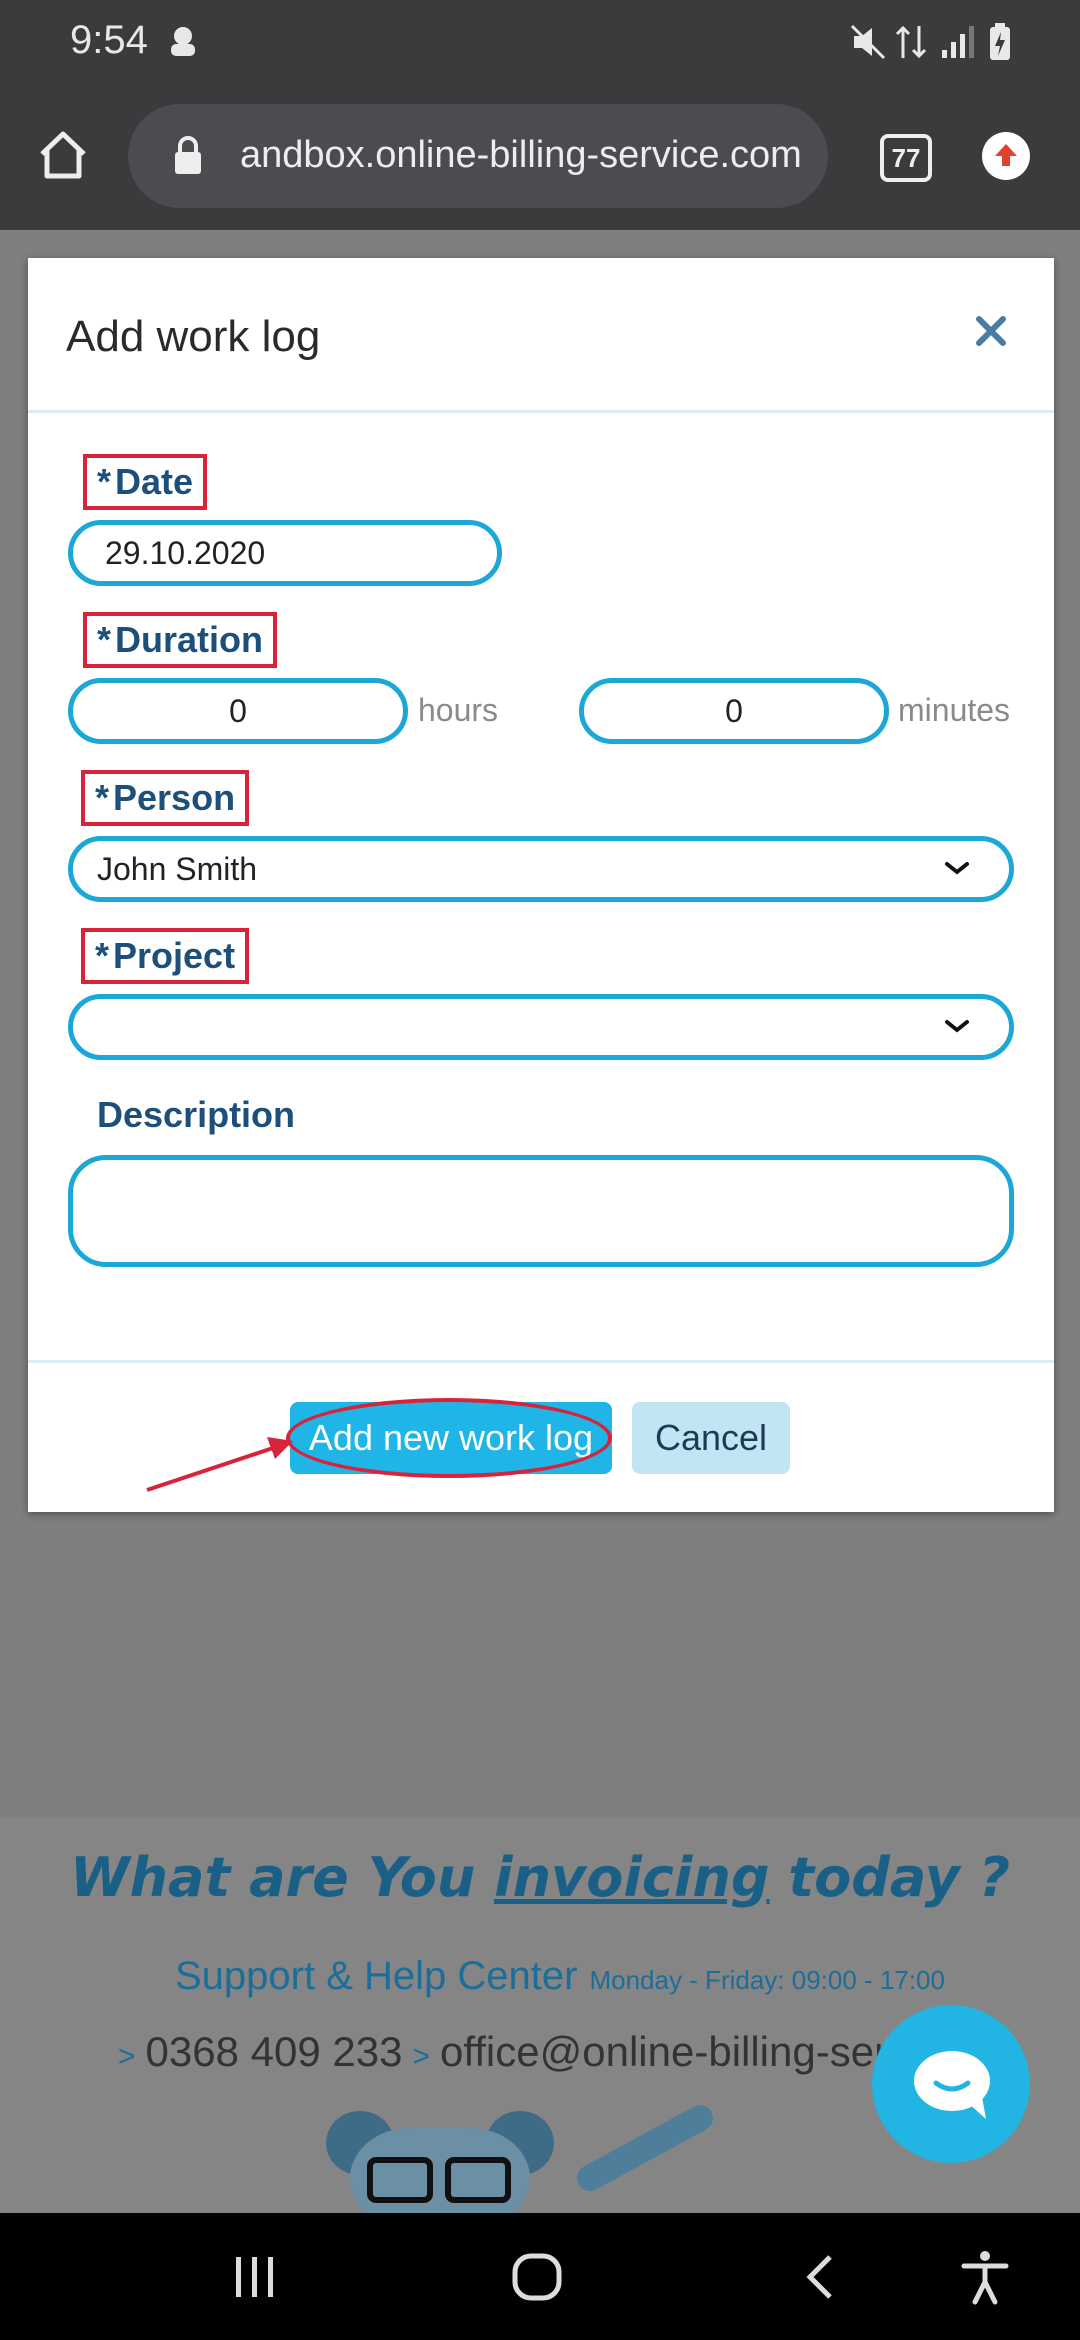 Image resolution: width=1080 pixels, height=2340 pixels. I want to click on support-hours: Monday - Friday: 09:00 - 17:00, so click(767, 1980).